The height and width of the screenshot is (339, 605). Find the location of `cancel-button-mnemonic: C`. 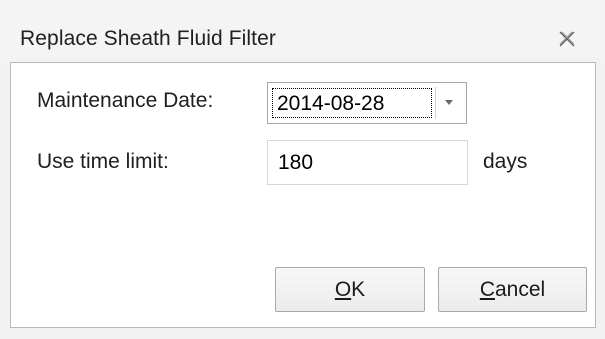

cancel-button-mnemonic: C is located at coordinates (487, 289).